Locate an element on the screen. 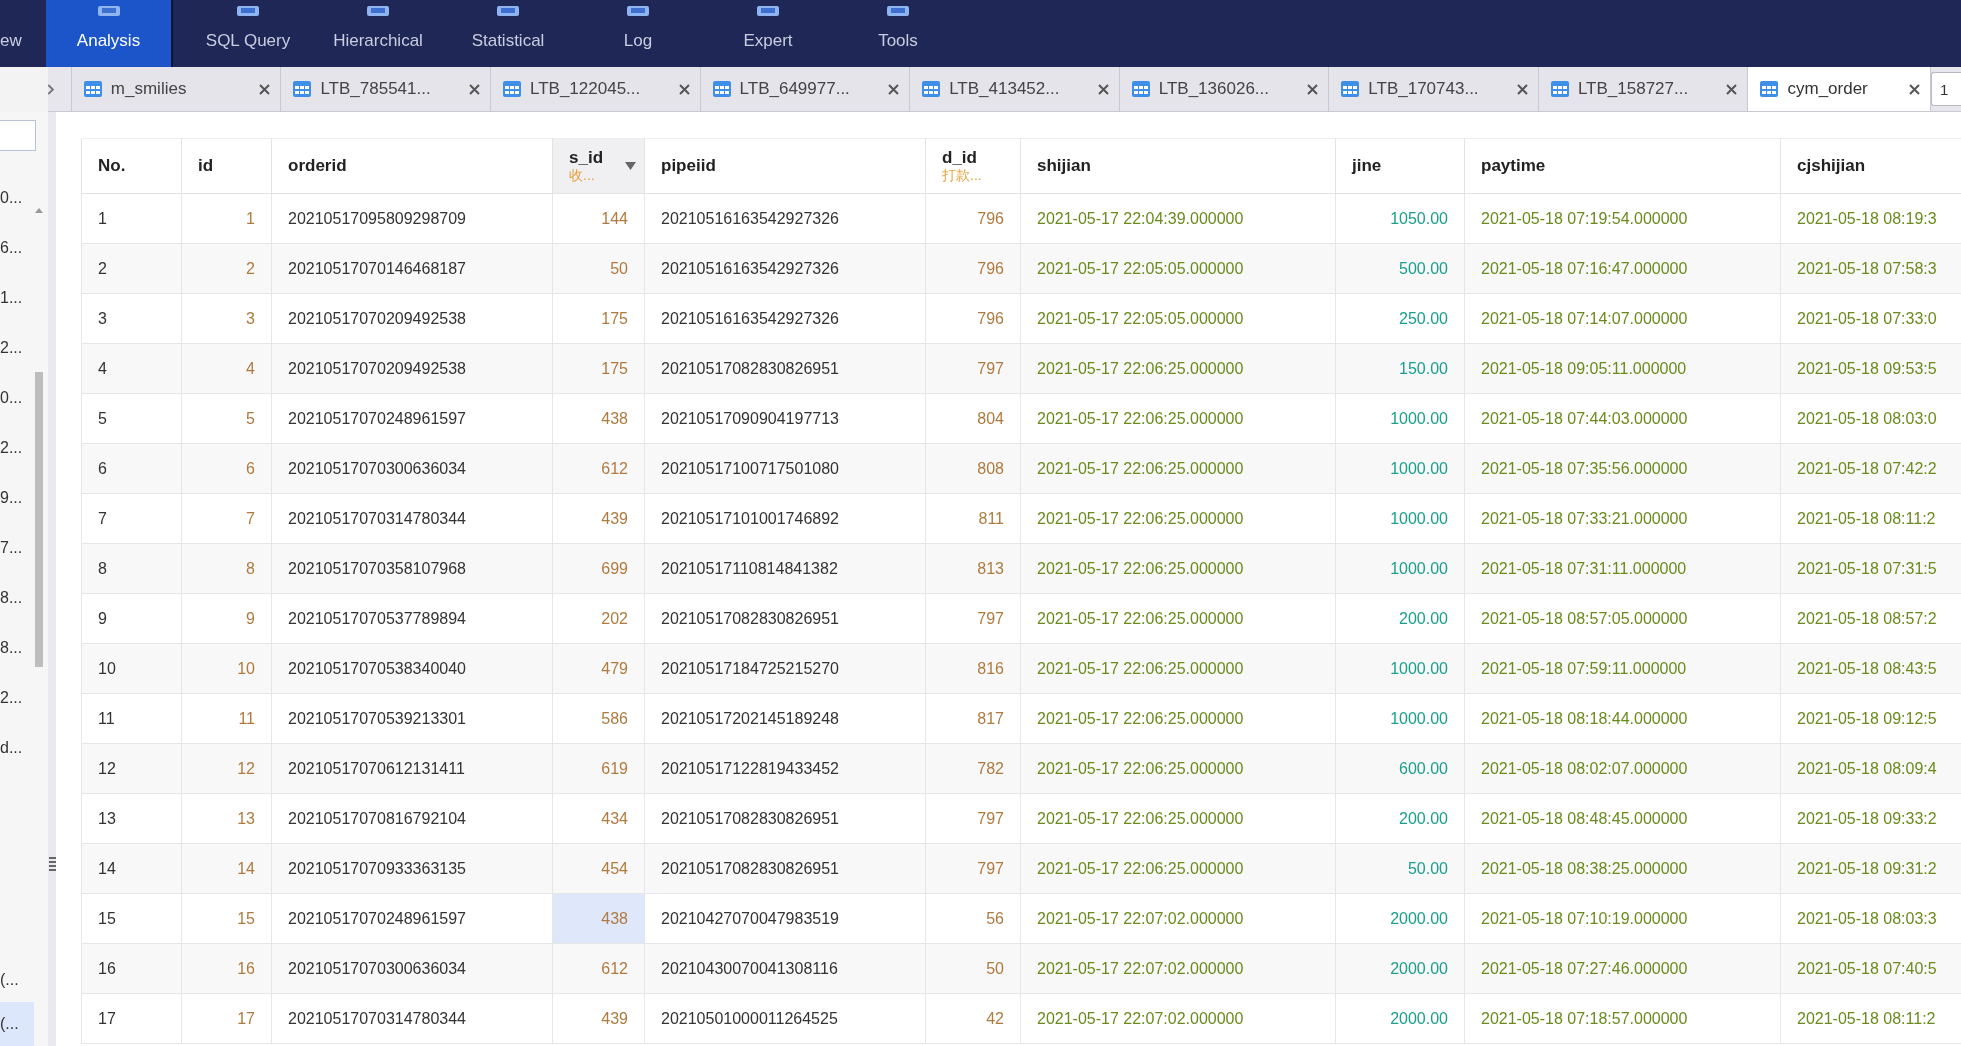 The height and width of the screenshot is (1046, 1961). header-cell: shijian is located at coordinates (1178, 166).